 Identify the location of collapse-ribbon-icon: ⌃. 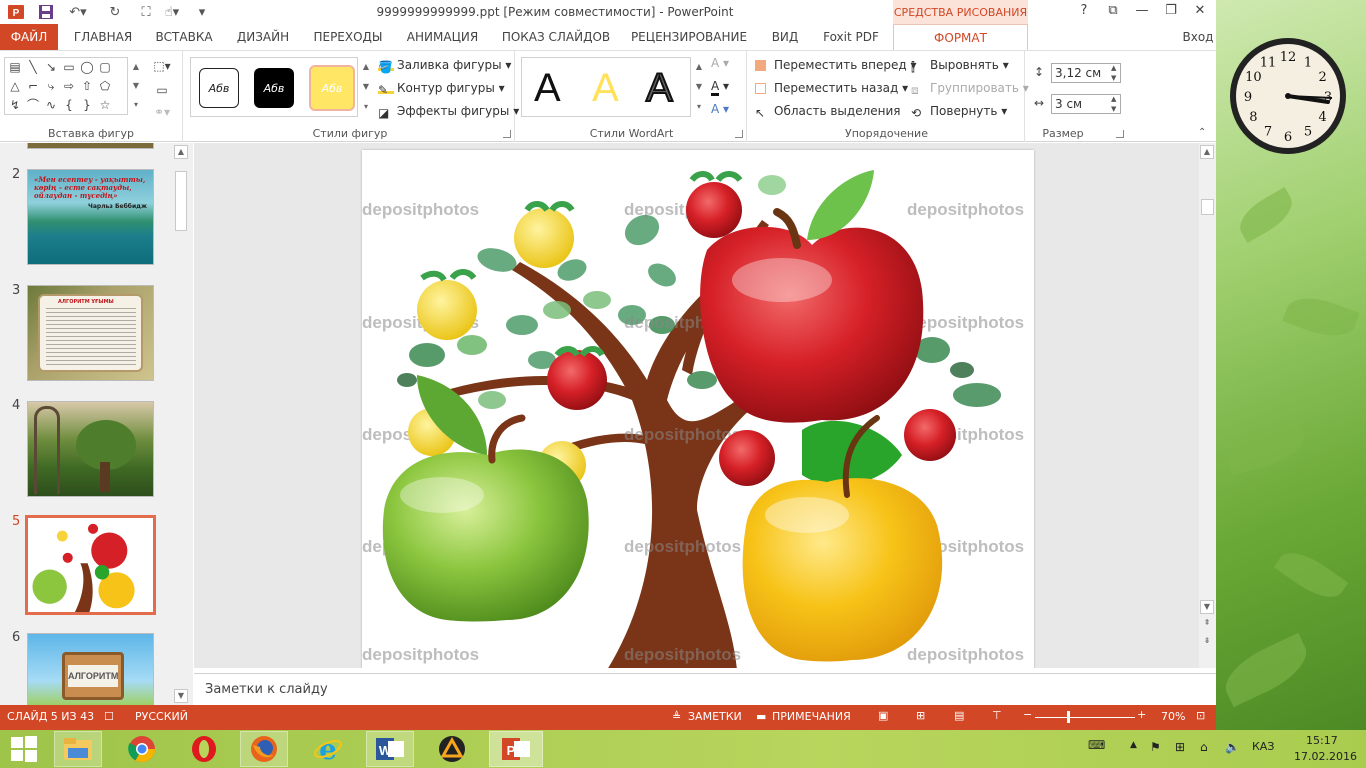
(1202, 132).